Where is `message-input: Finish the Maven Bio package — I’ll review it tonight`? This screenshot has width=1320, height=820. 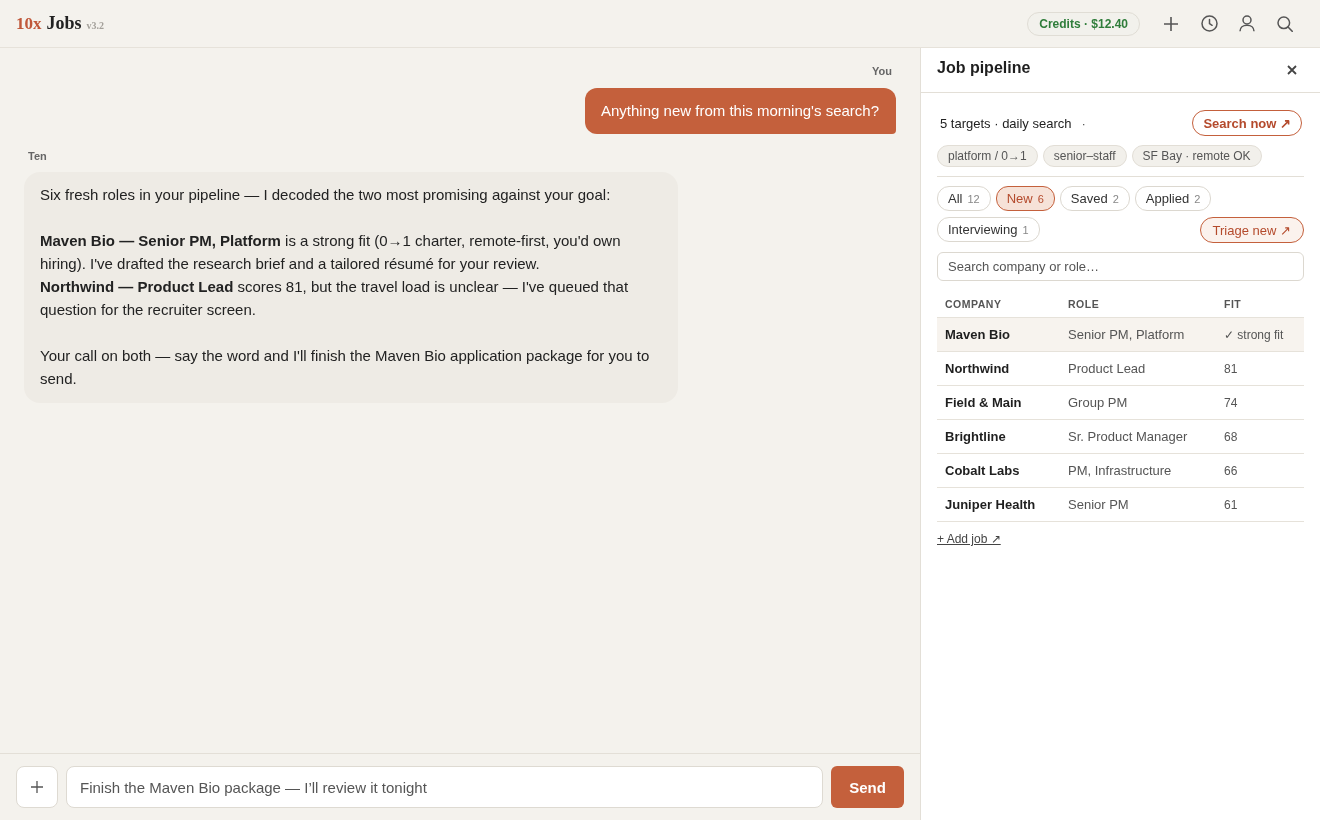 message-input: Finish the Maven Bio package — I’ll review it tonight is located at coordinates (444, 787).